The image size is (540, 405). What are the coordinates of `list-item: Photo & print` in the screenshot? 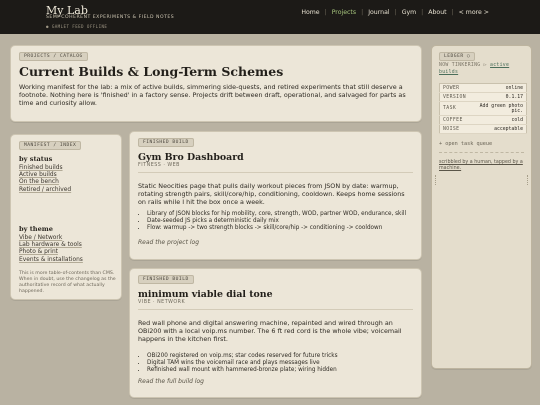 It's located at (51, 252).